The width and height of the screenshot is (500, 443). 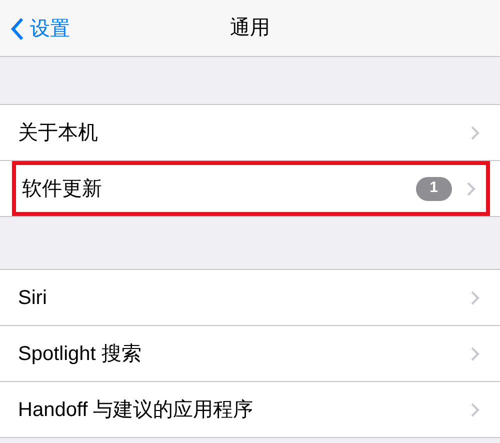 I want to click on back-chevron-icon, so click(x=17, y=29).